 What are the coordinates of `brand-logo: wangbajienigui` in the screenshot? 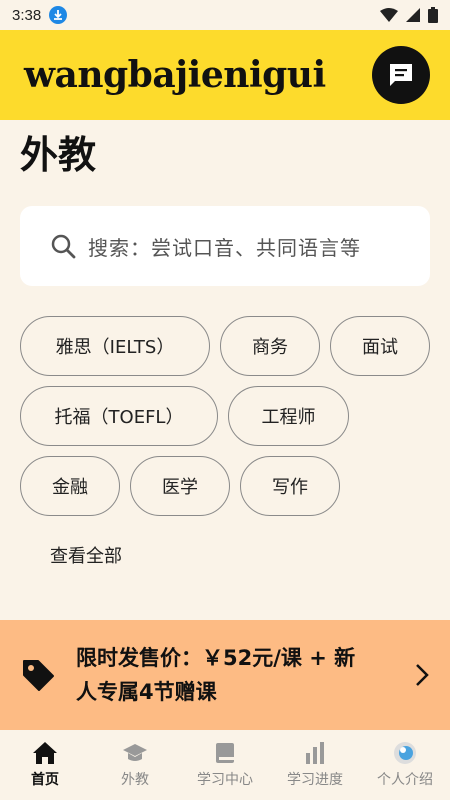 It's located at (175, 75).